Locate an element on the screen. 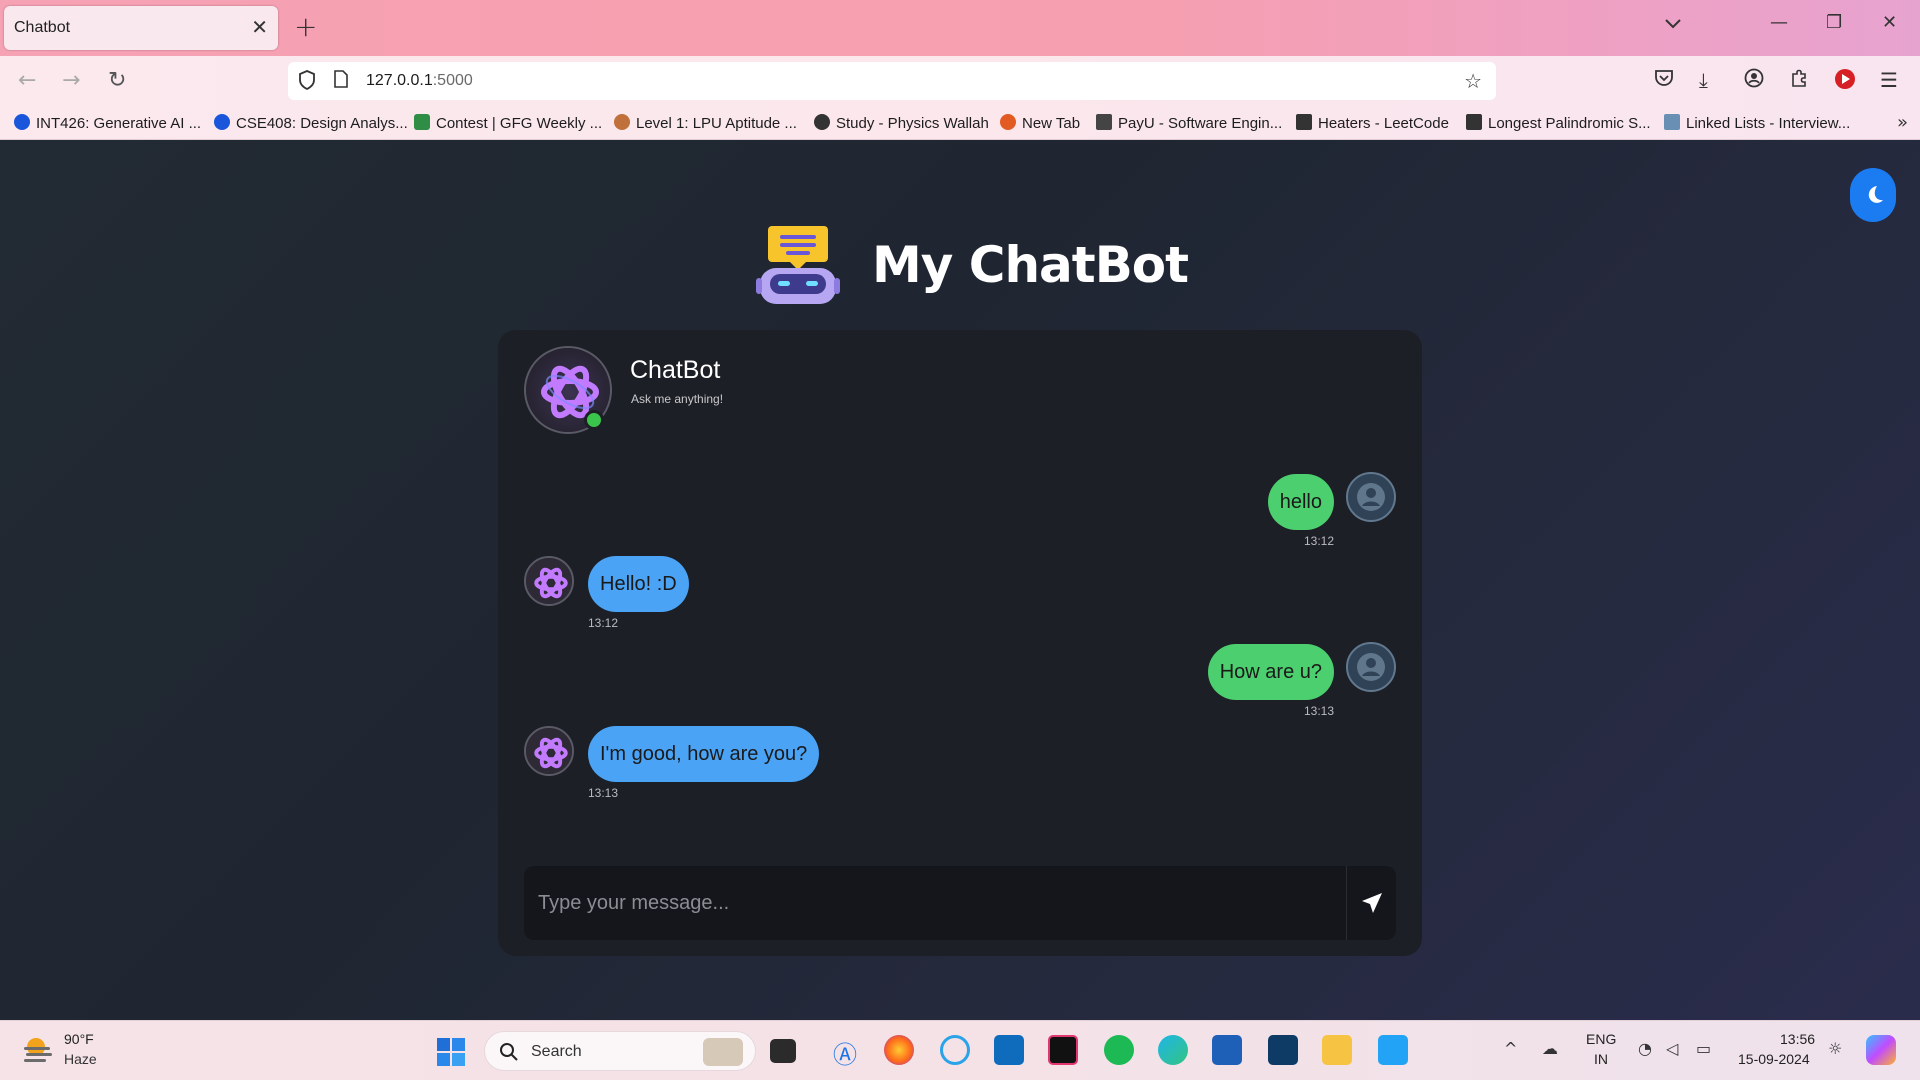 The image size is (1920, 1080). spotify-icon is located at coordinates (1119, 1050).